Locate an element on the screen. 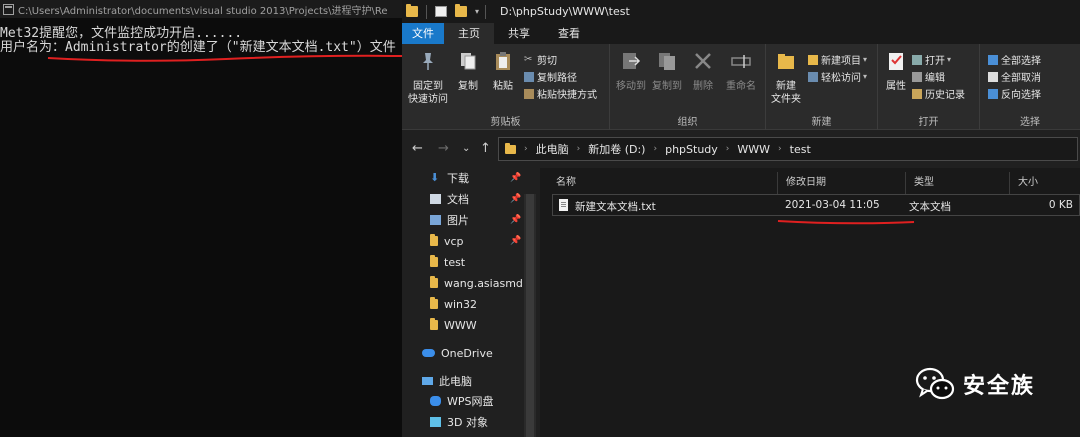 This screenshot has height=437, width=1080. nav-item-this-pc: 此电脑 is located at coordinates (447, 381).